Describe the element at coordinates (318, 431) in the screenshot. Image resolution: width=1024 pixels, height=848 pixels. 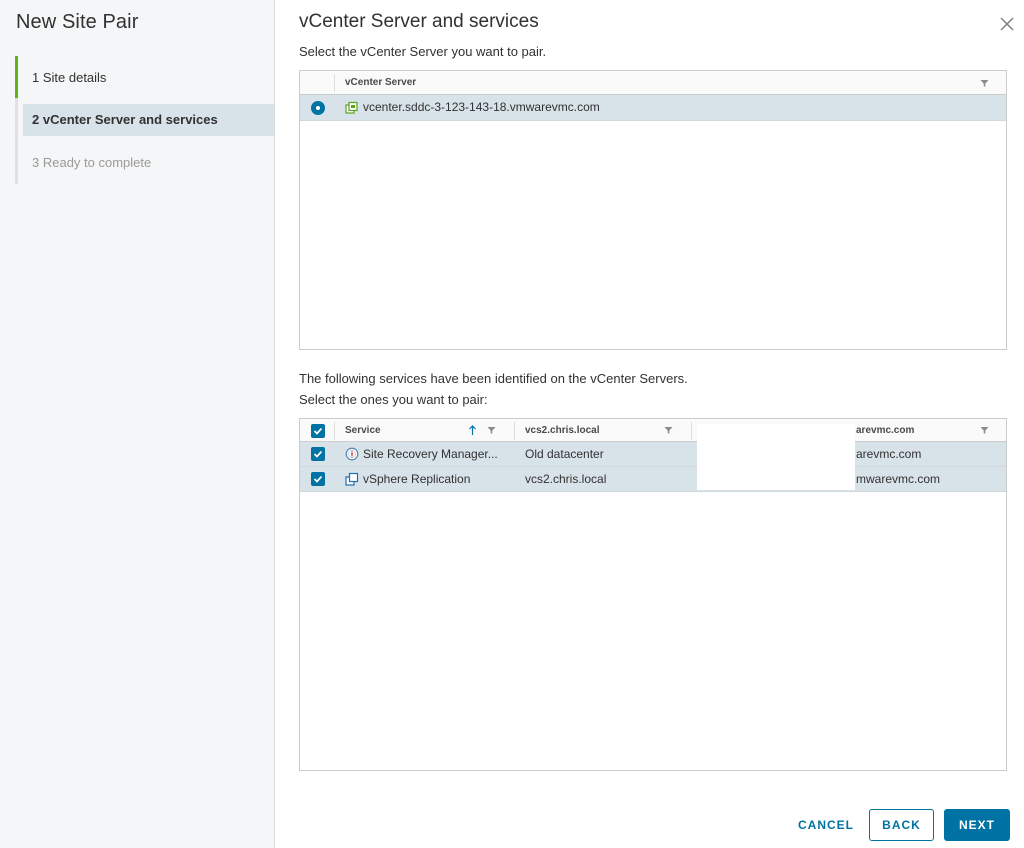
I see `select-all-checkbox` at that location.